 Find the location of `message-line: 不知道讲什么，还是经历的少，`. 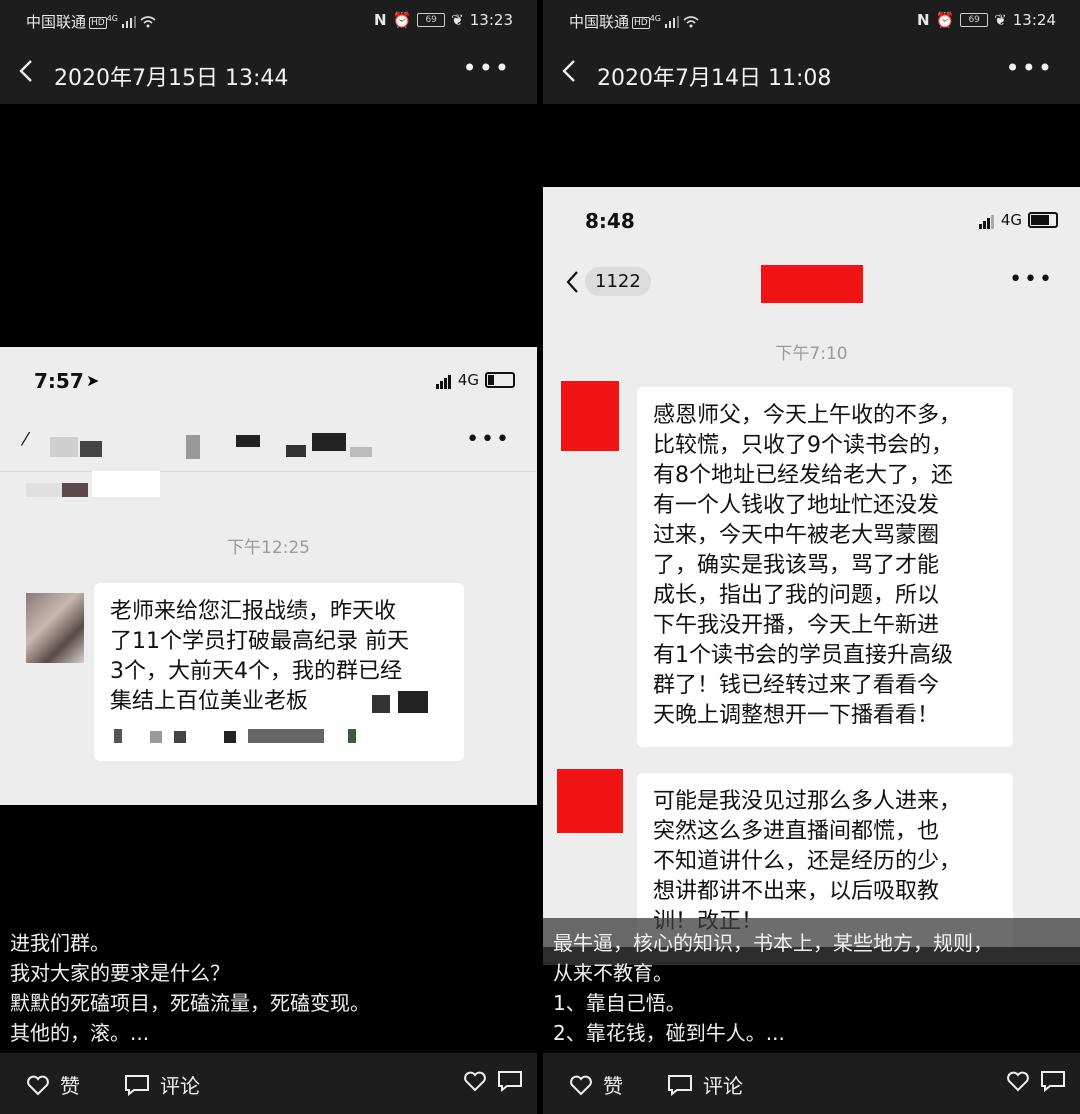

message-line: 不知道讲什么，还是经历的少， is located at coordinates (807, 861).